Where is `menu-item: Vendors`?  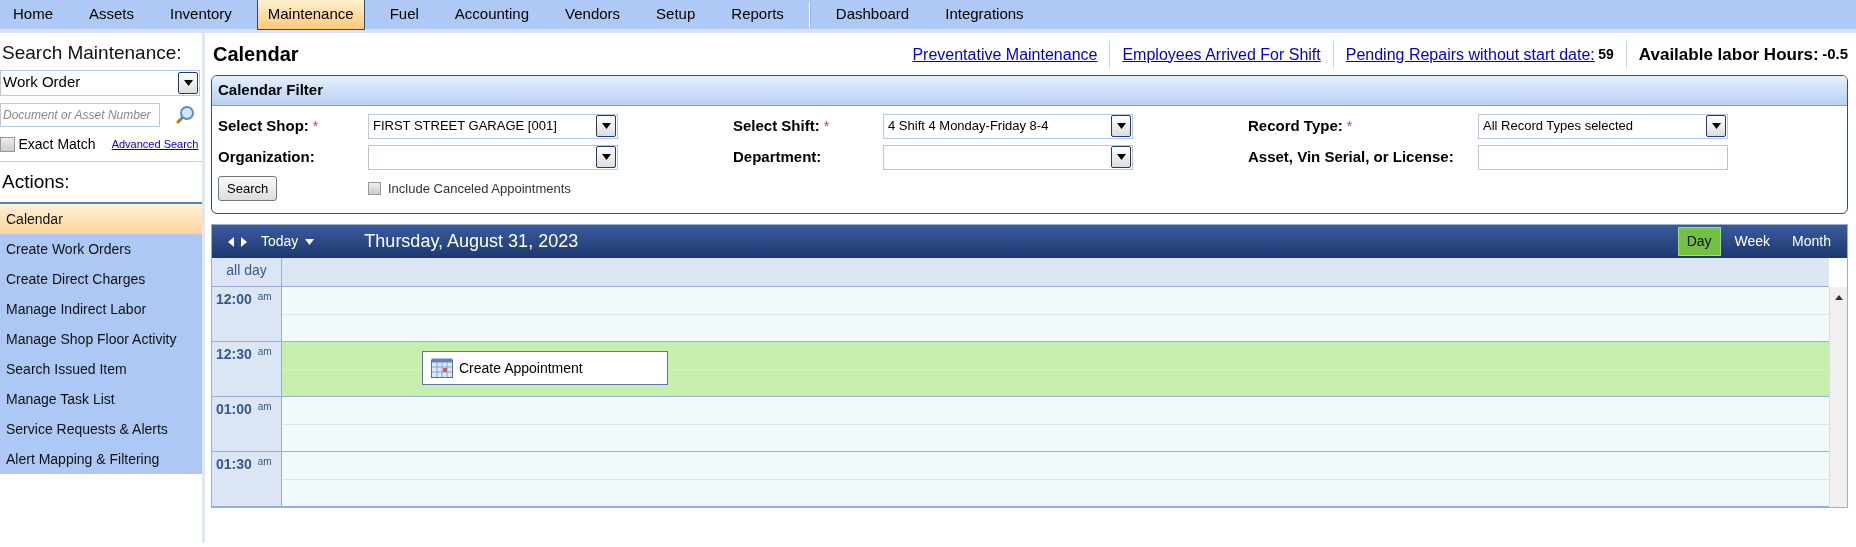
menu-item: Vendors is located at coordinates (593, 15).